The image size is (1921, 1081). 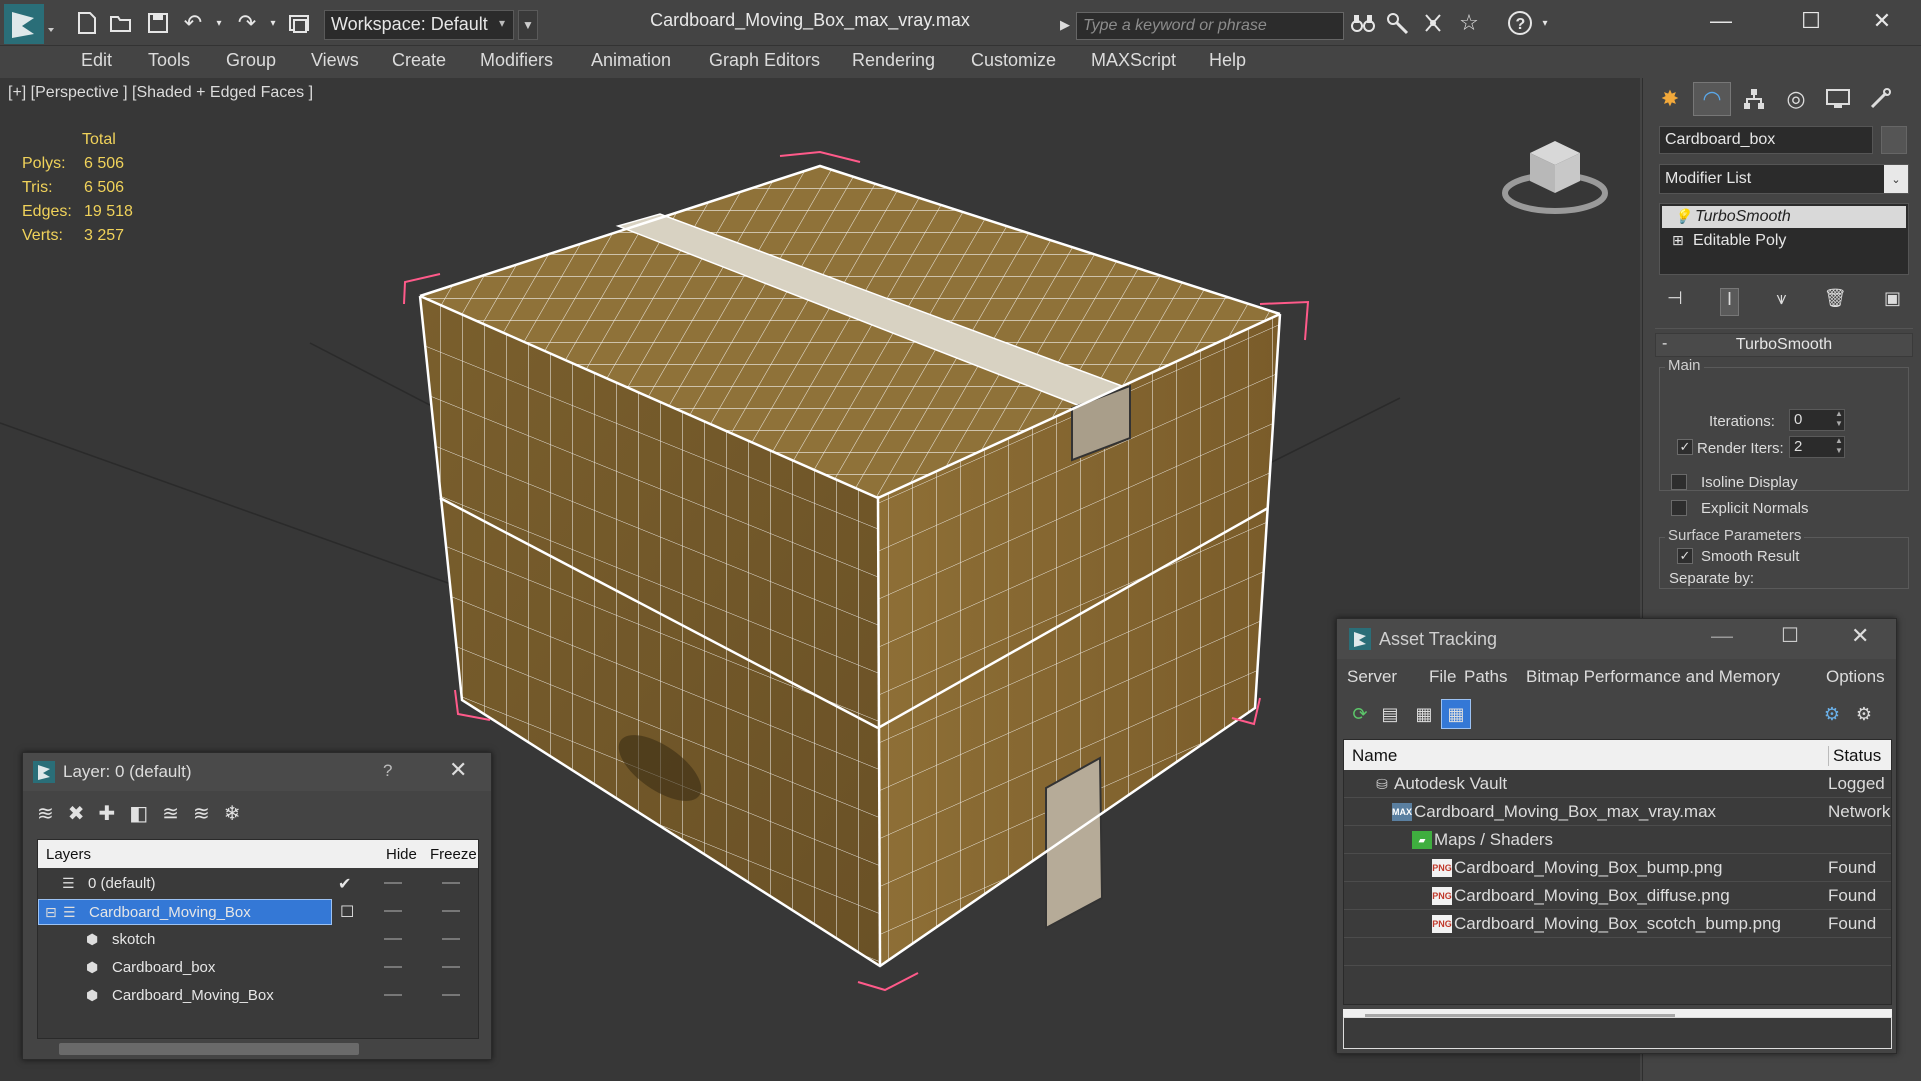 I want to click on save-icon, so click(x=158, y=23).